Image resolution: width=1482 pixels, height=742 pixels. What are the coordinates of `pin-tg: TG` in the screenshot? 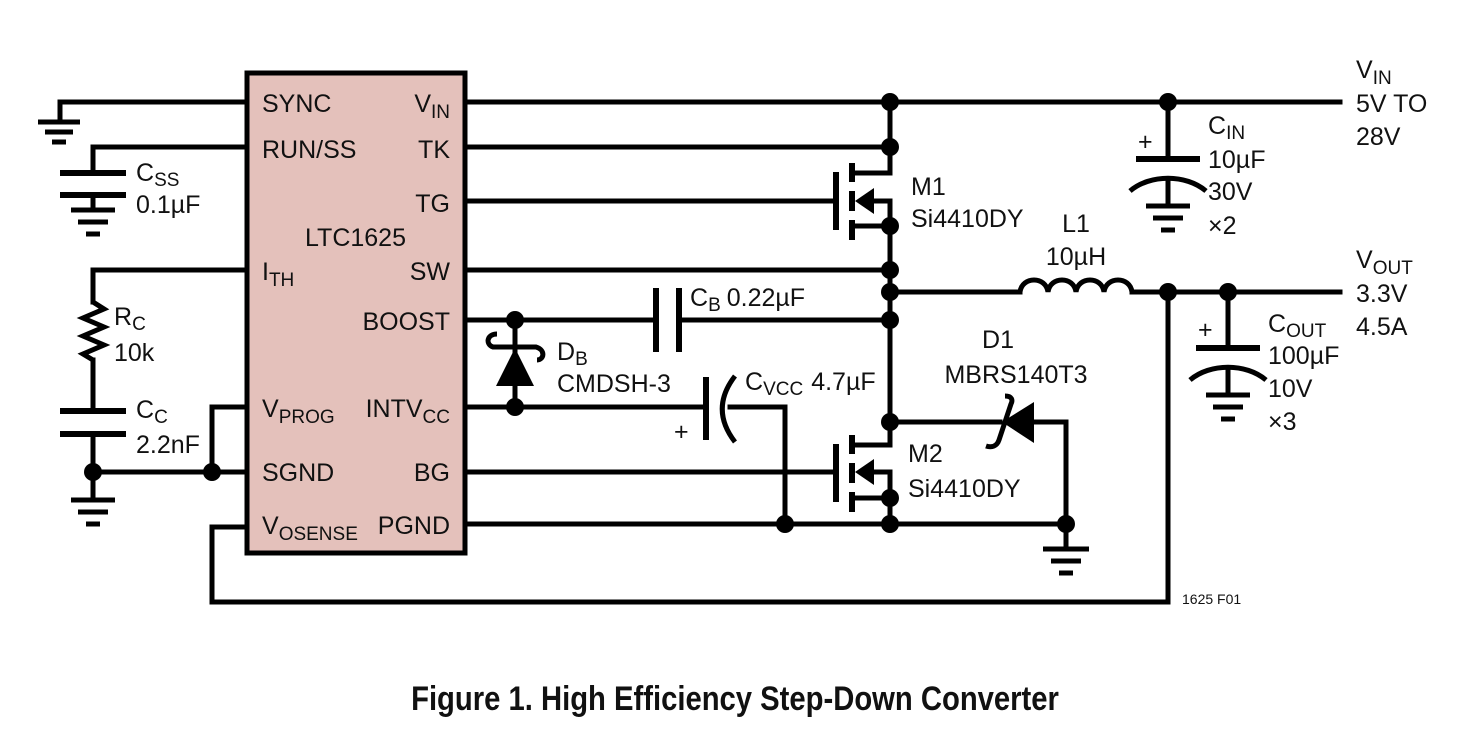 It's located at (432, 204).